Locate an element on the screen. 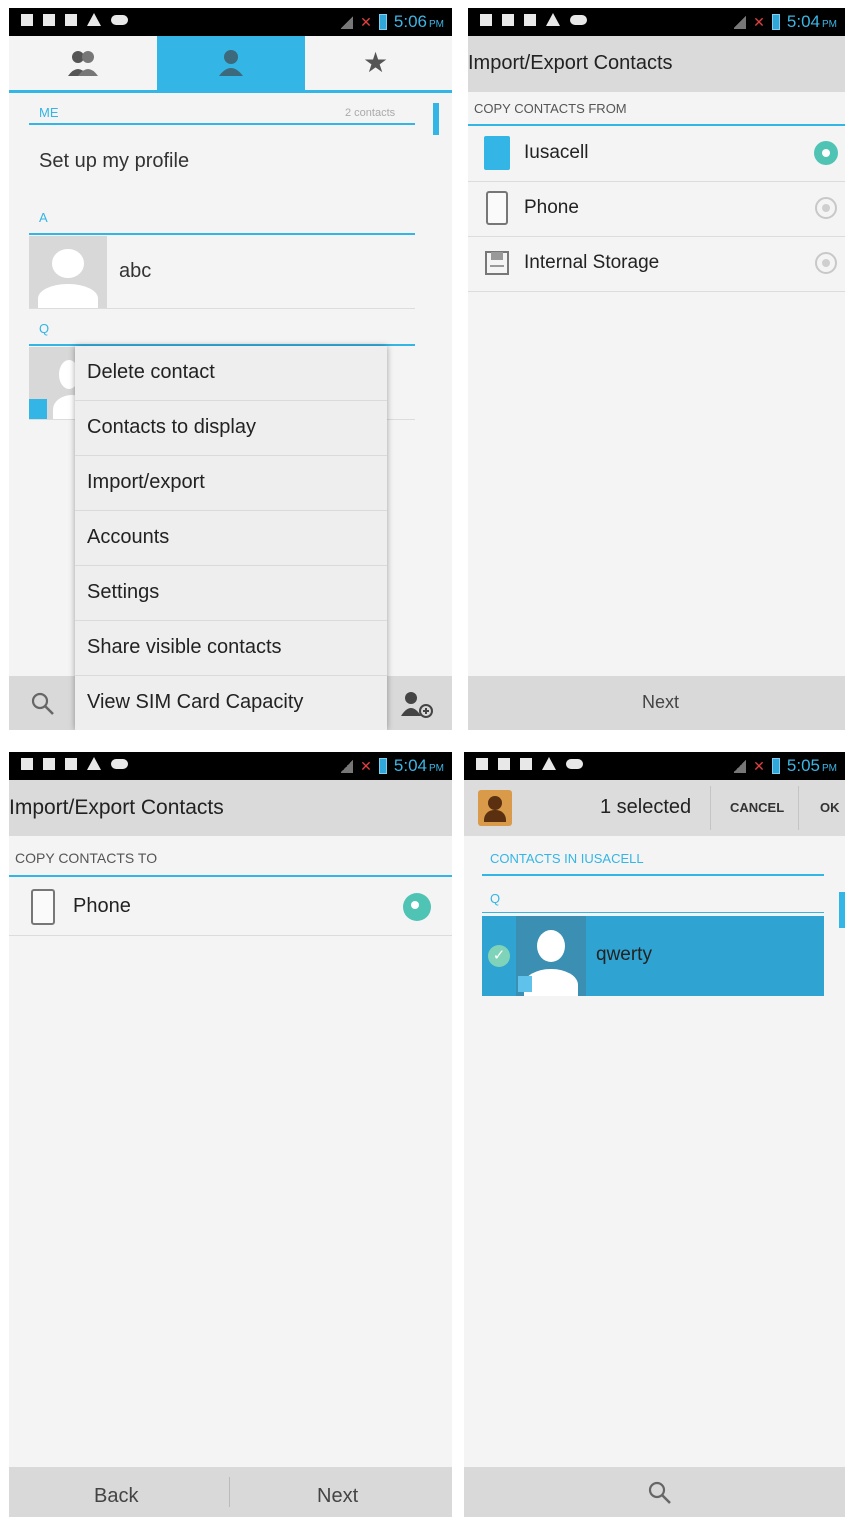  menu-item-import-export: Import/export is located at coordinates (231, 483).